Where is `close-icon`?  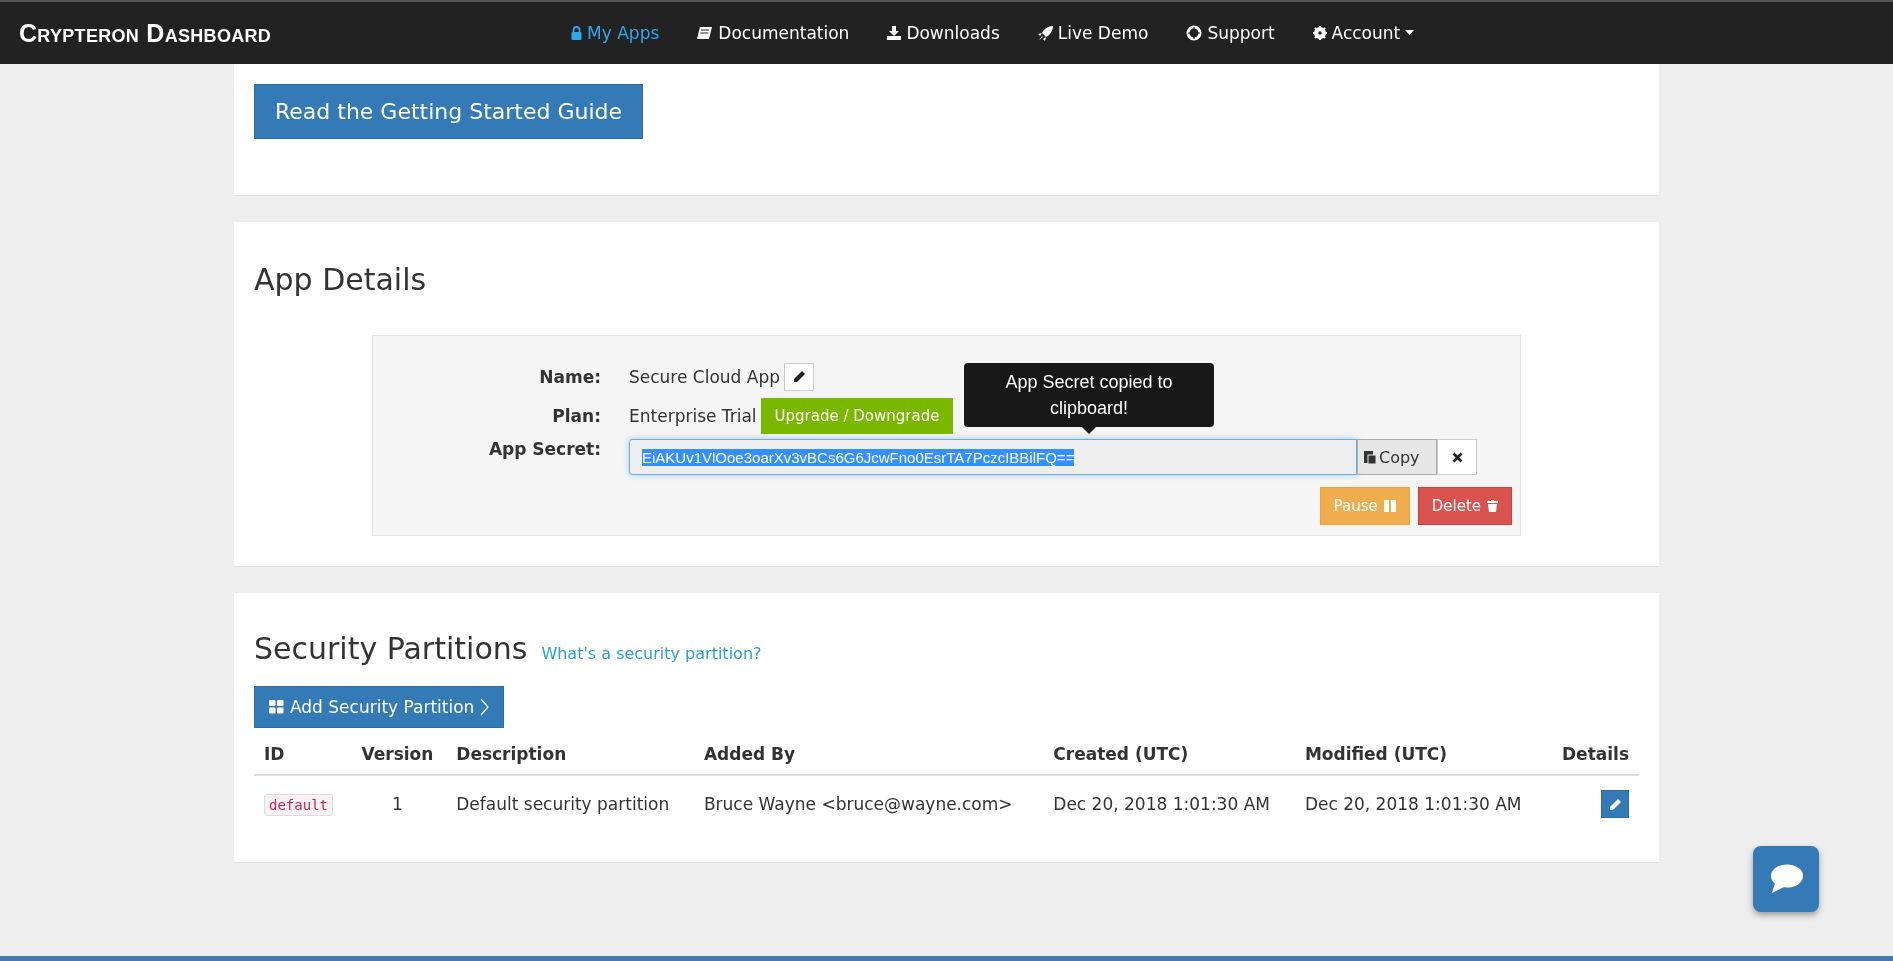 close-icon is located at coordinates (1457, 457).